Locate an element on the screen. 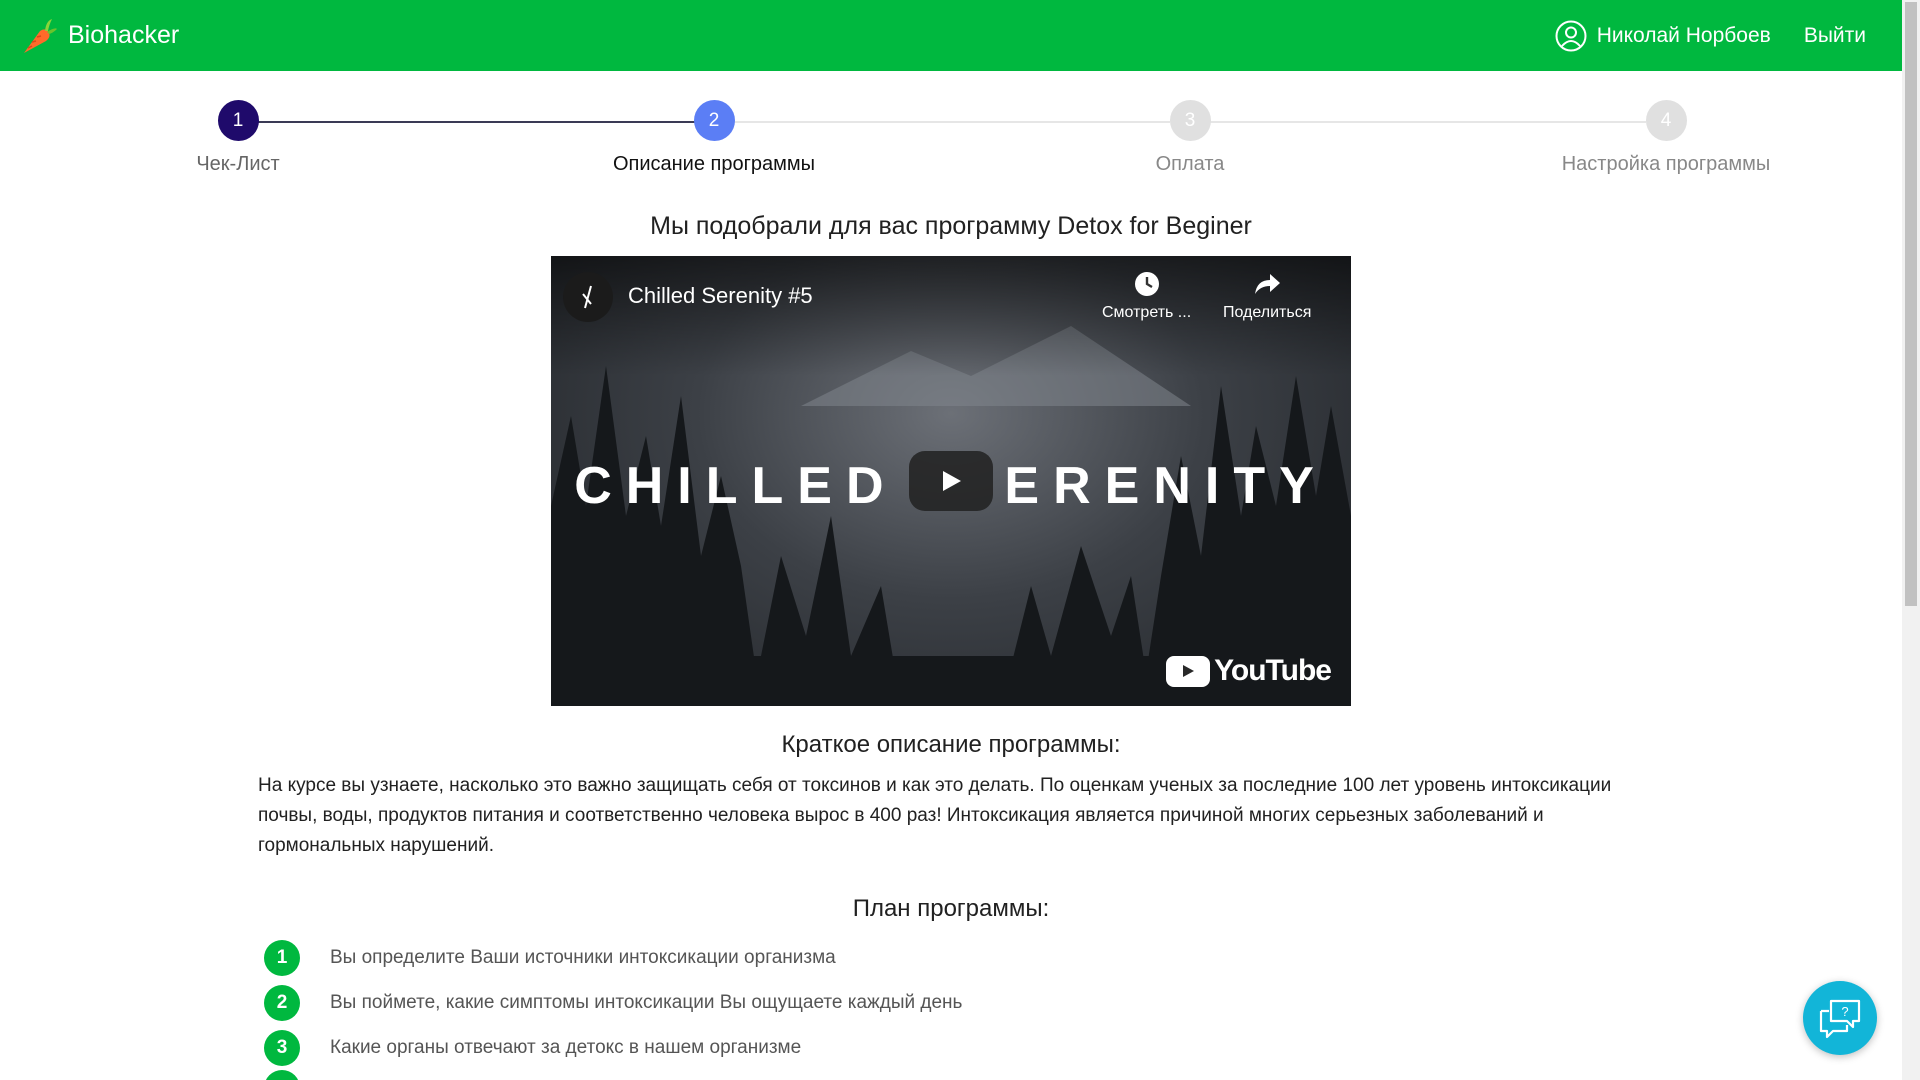 The height and width of the screenshot is (1080, 1920). youtube-logo: YouTube is located at coordinates (1249, 671).